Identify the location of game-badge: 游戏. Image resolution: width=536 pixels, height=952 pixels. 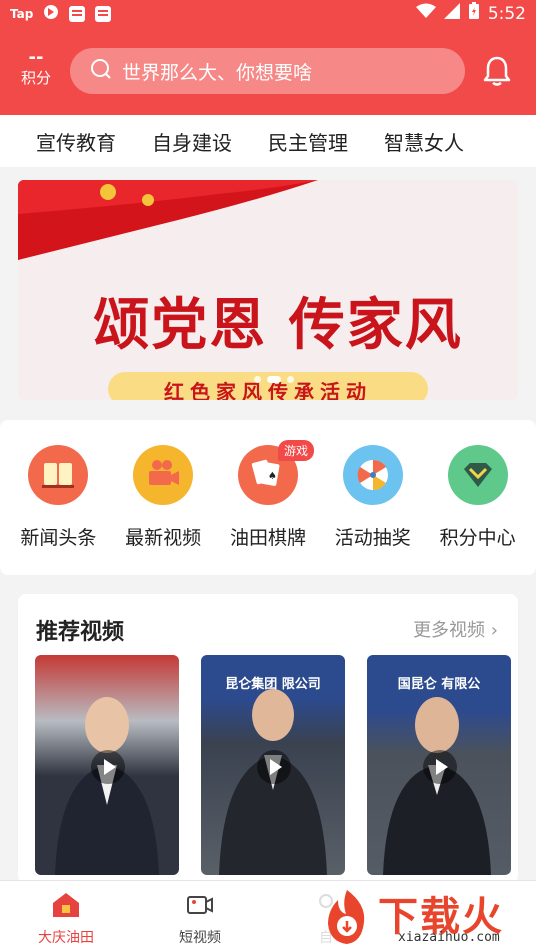
(295, 450).